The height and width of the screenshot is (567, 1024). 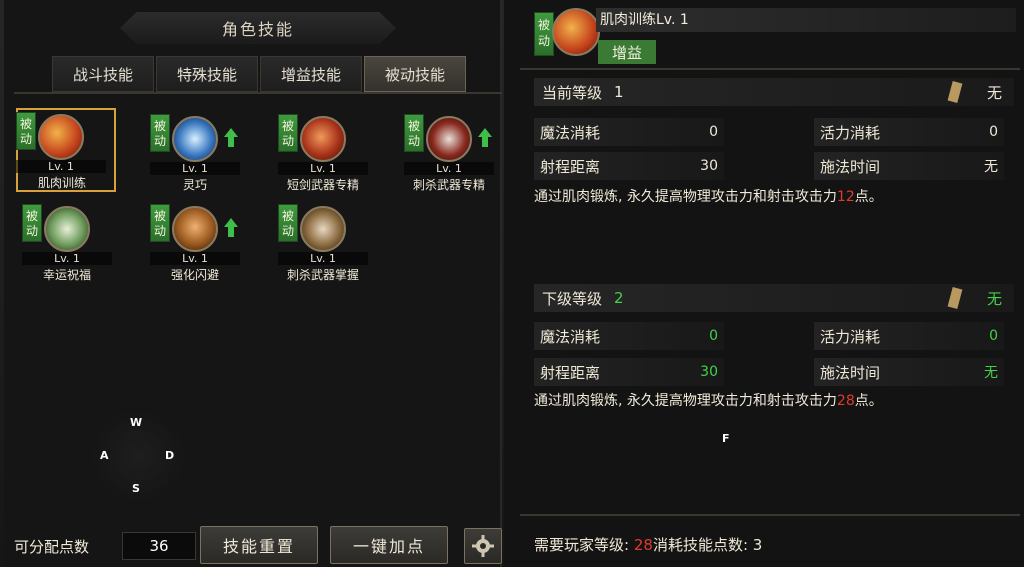 I want to click on tab-divider, so click(x=258, y=93).